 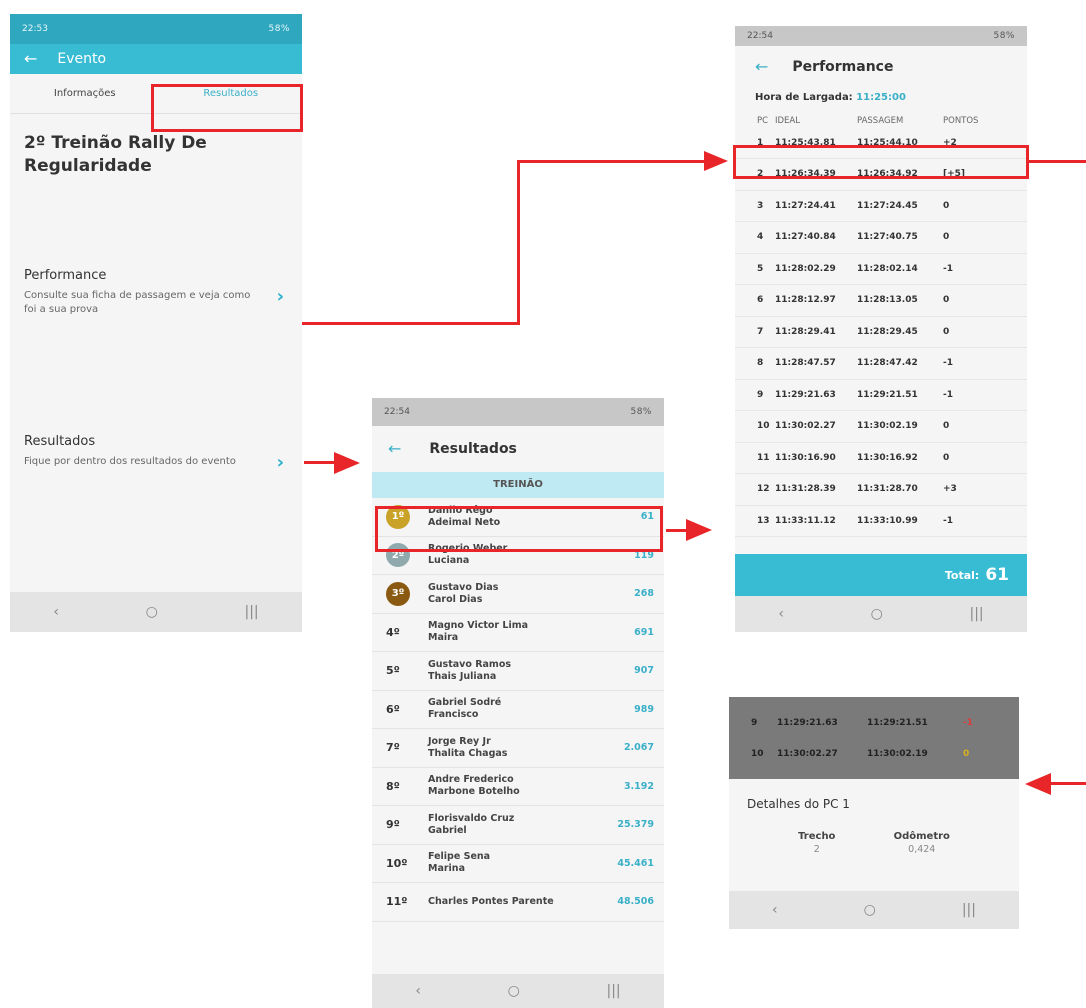 I want to click on list-item: 5º Gustavo Ramos Thais Juliana 907, so click(x=518, y=671).